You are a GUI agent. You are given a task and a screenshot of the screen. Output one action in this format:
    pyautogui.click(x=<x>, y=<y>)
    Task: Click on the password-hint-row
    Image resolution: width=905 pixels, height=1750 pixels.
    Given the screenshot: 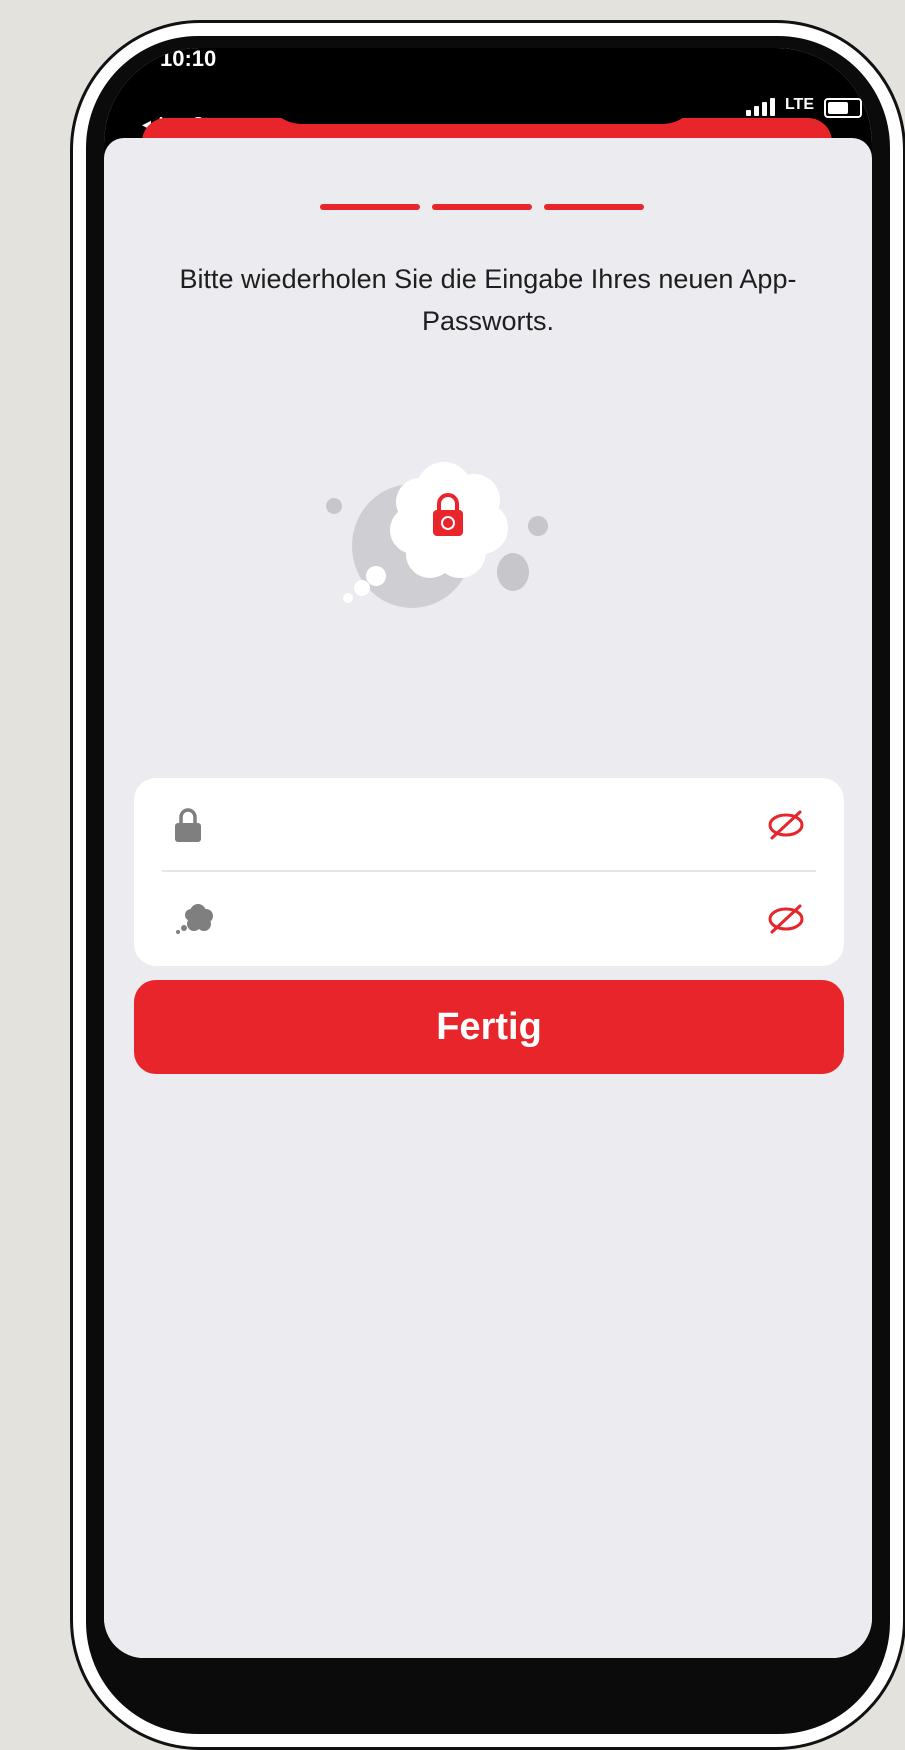 What is the action you would take?
    pyautogui.click(x=489, y=918)
    